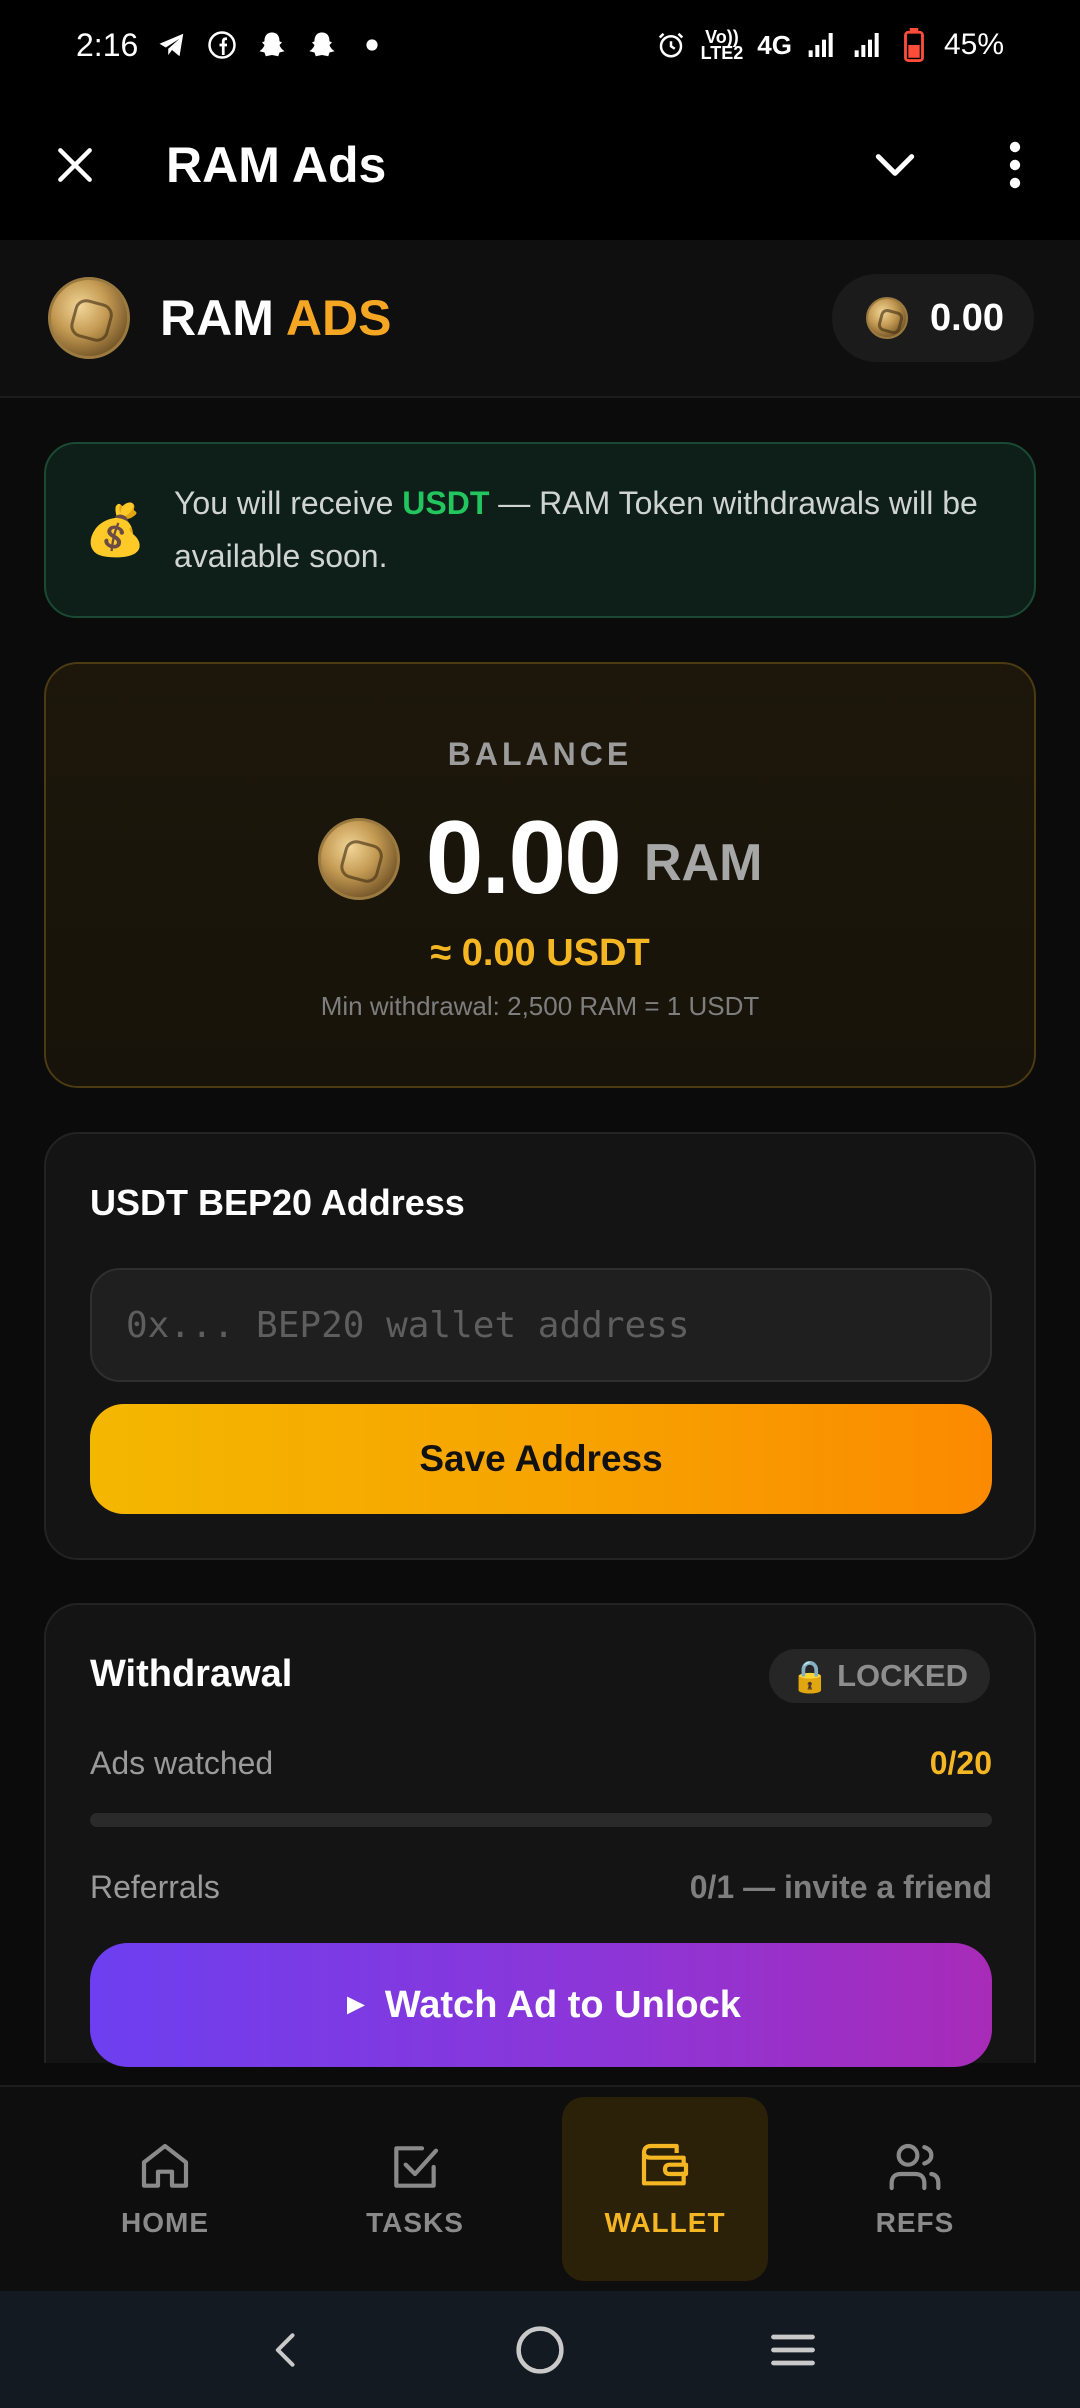 The height and width of the screenshot is (2408, 1080). What do you see at coordinates (165, 2165) in the screenshot?
I see `home-icon` at bounding box center [165, 2165].